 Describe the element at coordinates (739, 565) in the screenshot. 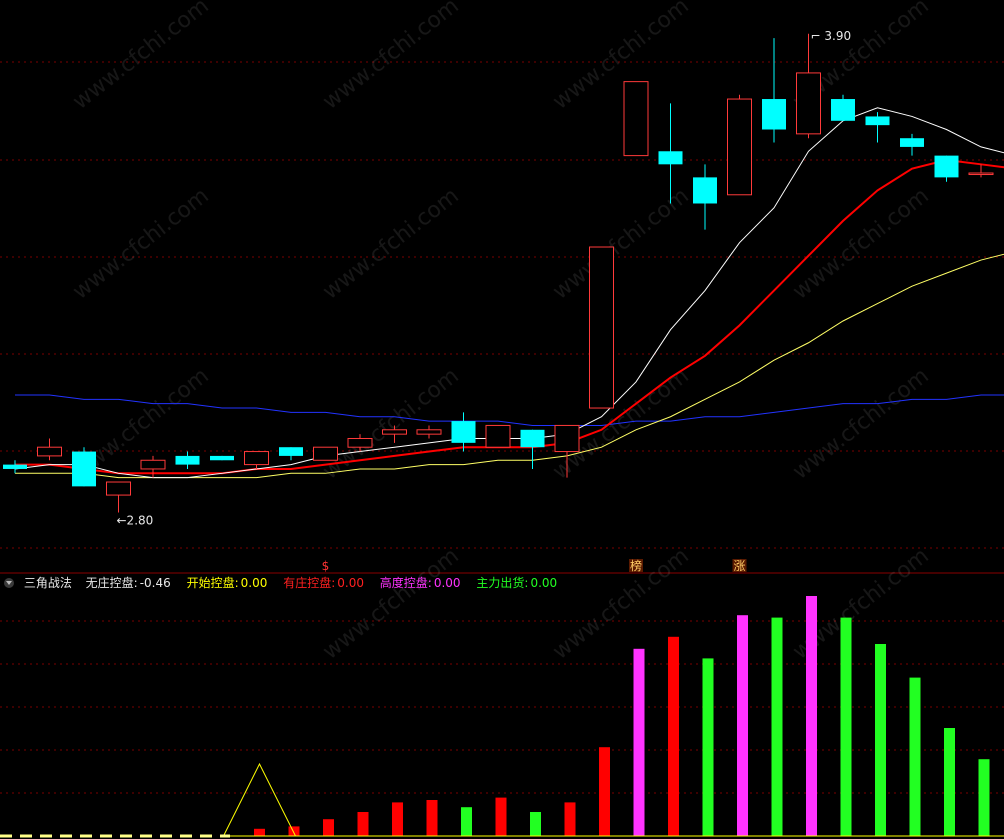

I see `marker-2: 涨` at that location.